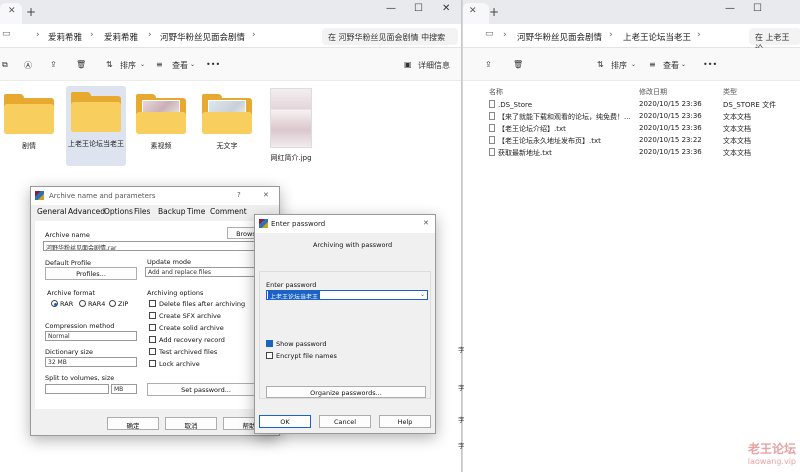  Describe the element at coordinates (347, 295) in the screenshot. I see `password-input: 上老王论坛当老王 ⌄` at that location.